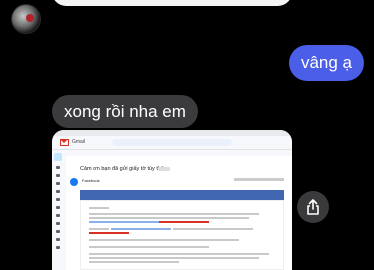 This screenshot has height=270, width=374. I want to click on inbox-icon, so click(58, 167).